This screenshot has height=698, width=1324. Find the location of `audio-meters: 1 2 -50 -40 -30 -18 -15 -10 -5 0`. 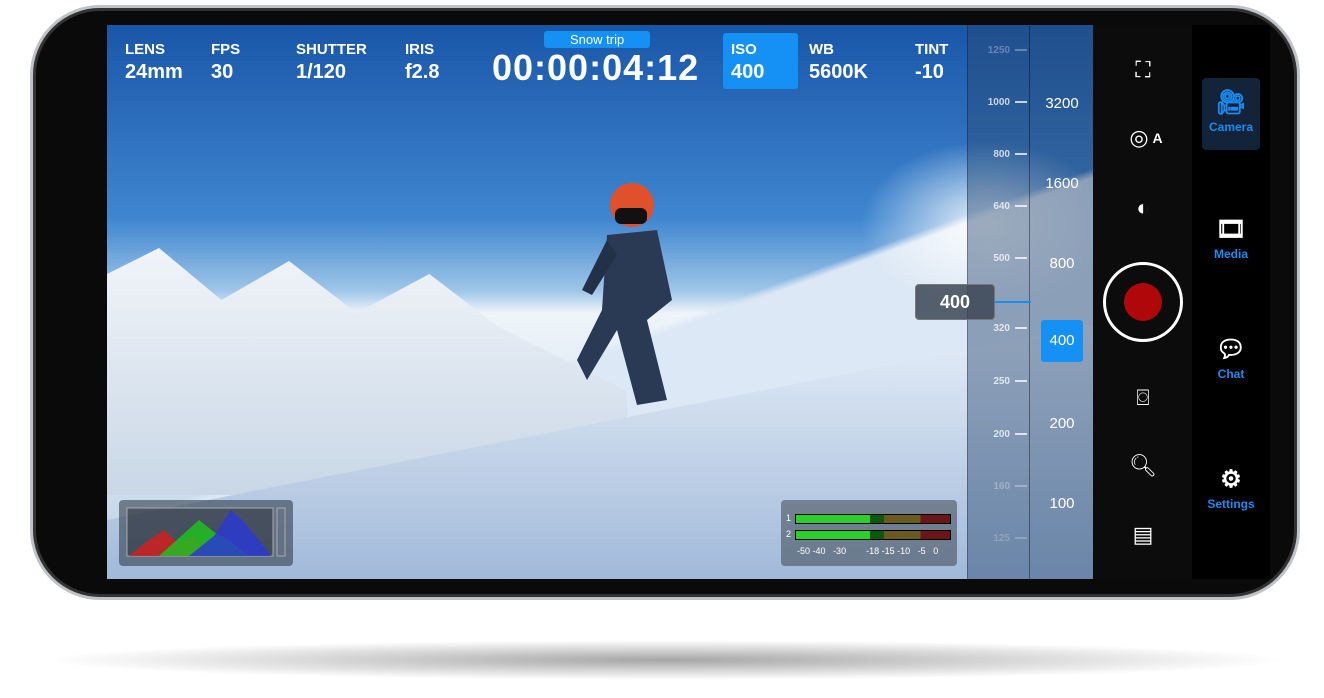

audio-meters: 1 2 -50 -40 -30 -18 -15 -10 -5 0 is located at coordinates (869, 533).